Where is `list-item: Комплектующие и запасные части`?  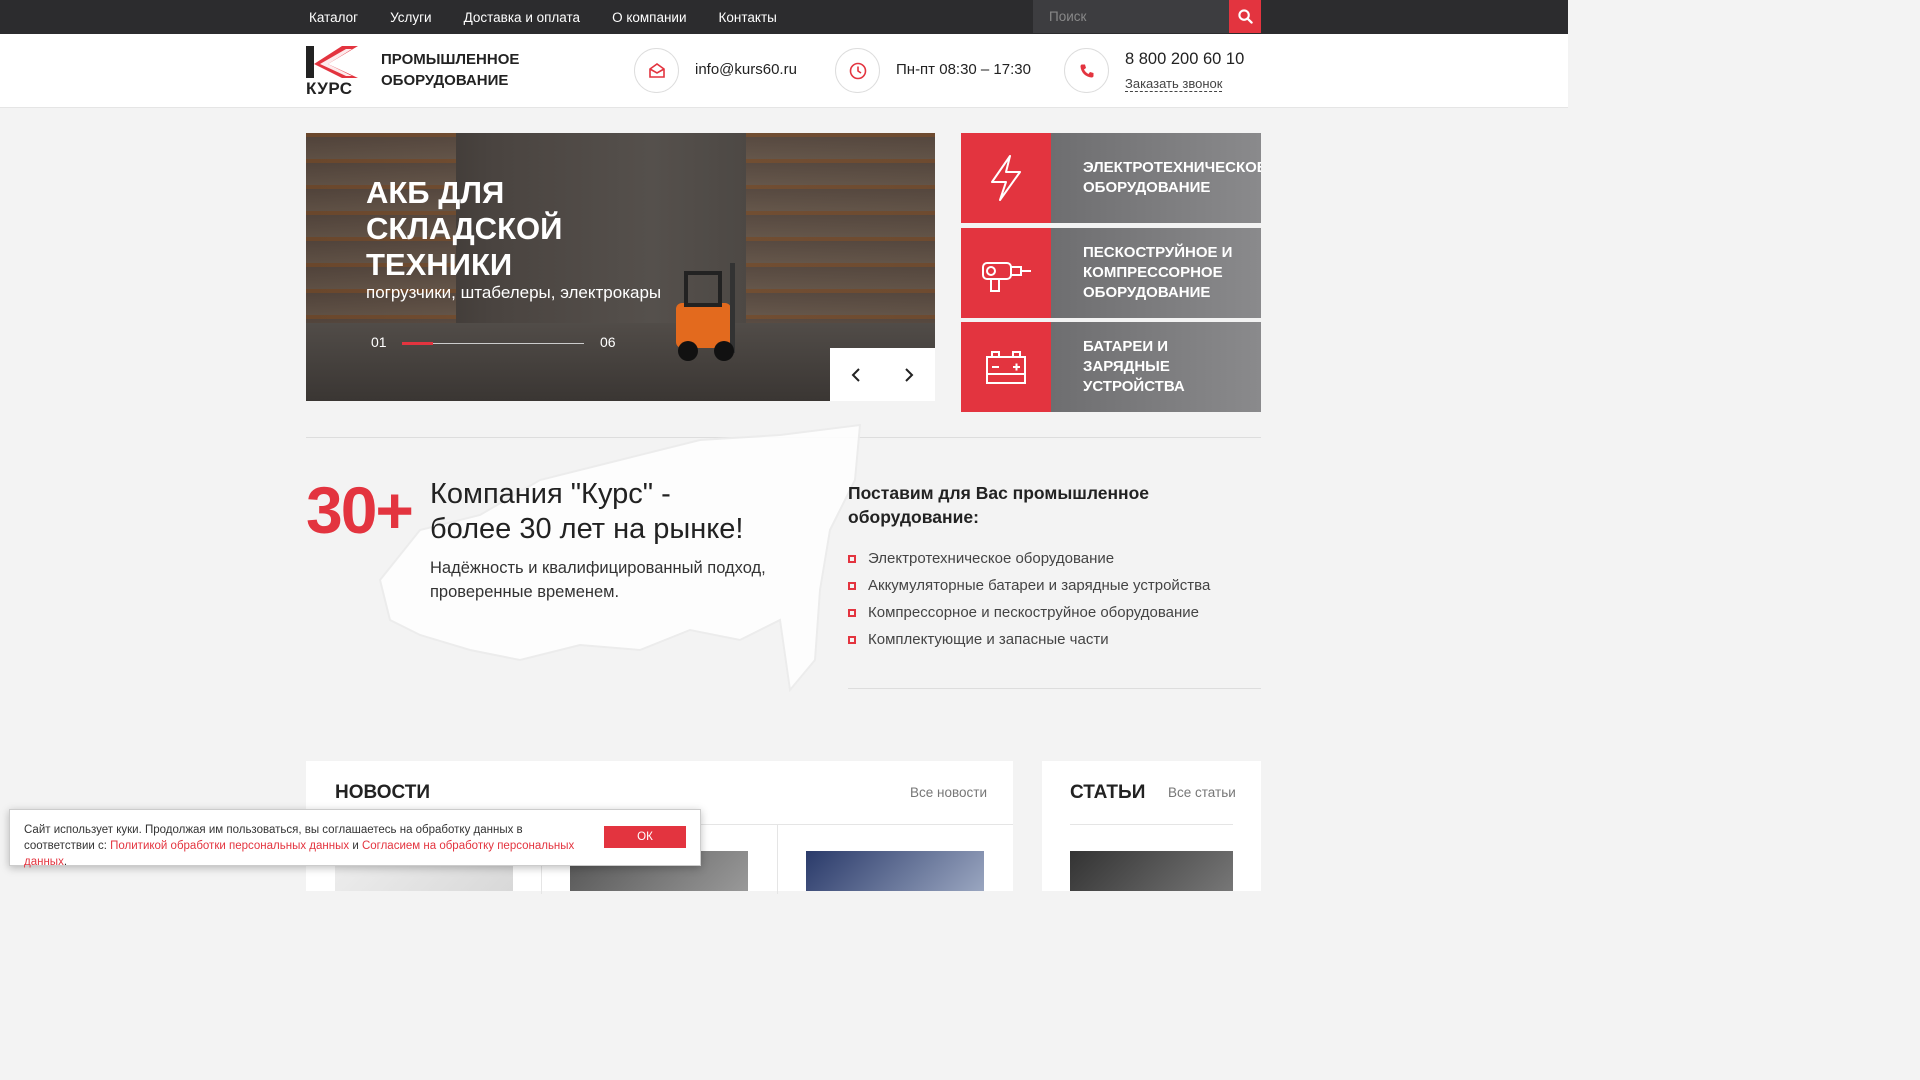 list-item: Комплектующие и запасные части is located at coordinates (1029, 639).